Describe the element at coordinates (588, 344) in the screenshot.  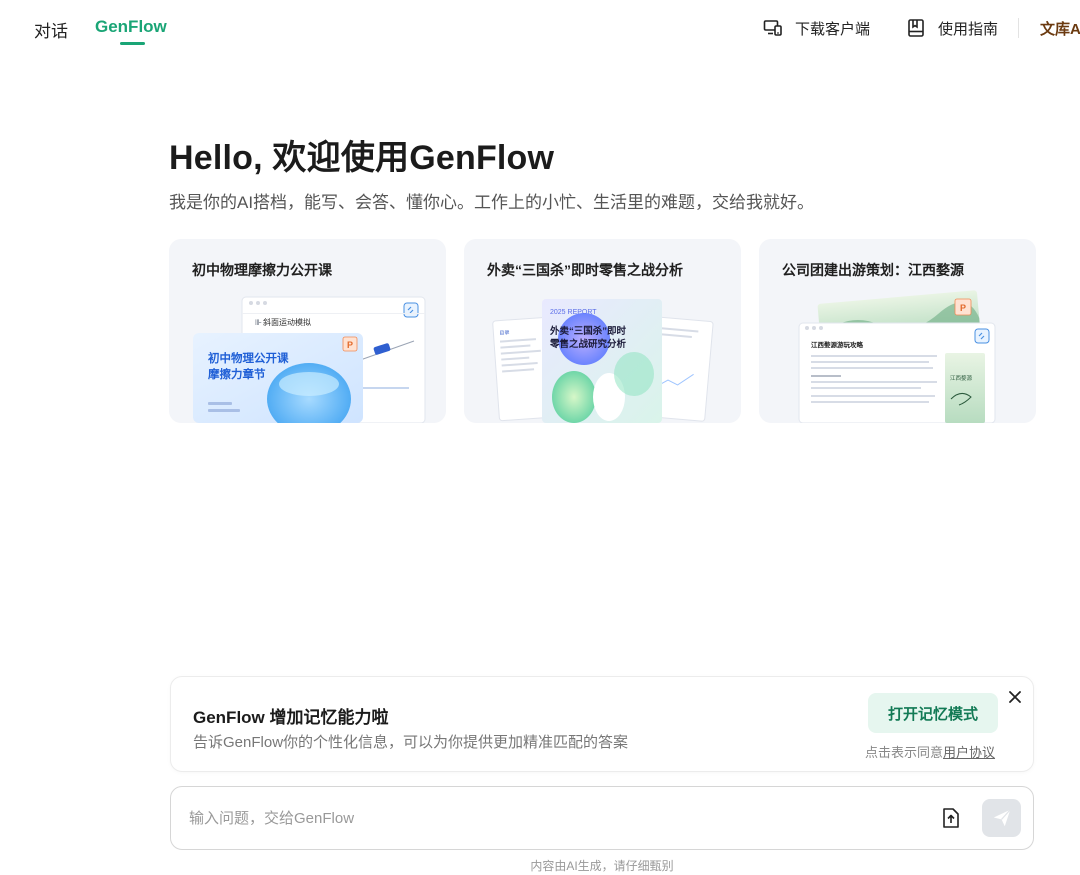
I see `preview-subheading: 零售之战研究分析` at that location.